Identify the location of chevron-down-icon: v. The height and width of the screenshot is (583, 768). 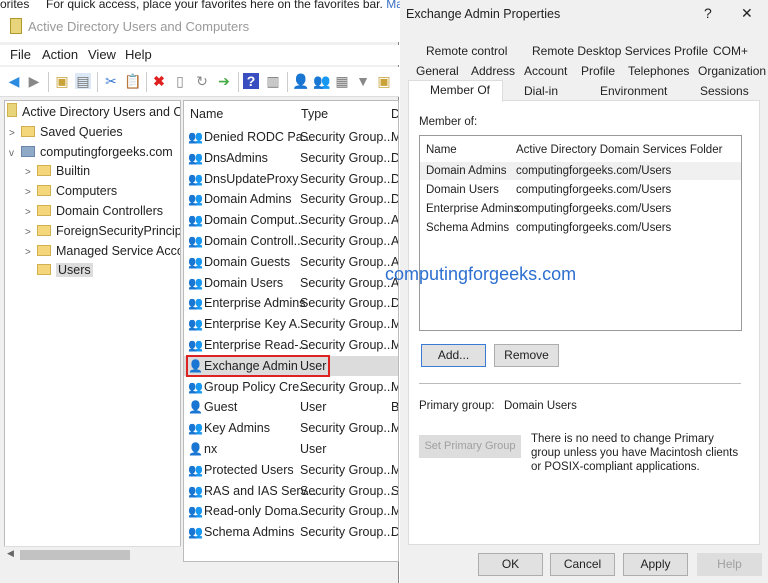
(15, 154).